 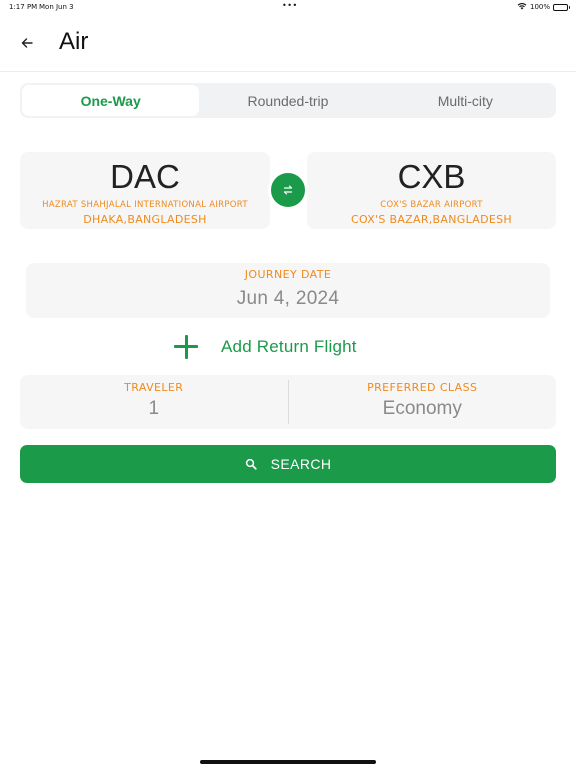 What do you see at coordinates (251, 464) in the screenshot?
I see `search-icon` at bounding box center [251, 464].